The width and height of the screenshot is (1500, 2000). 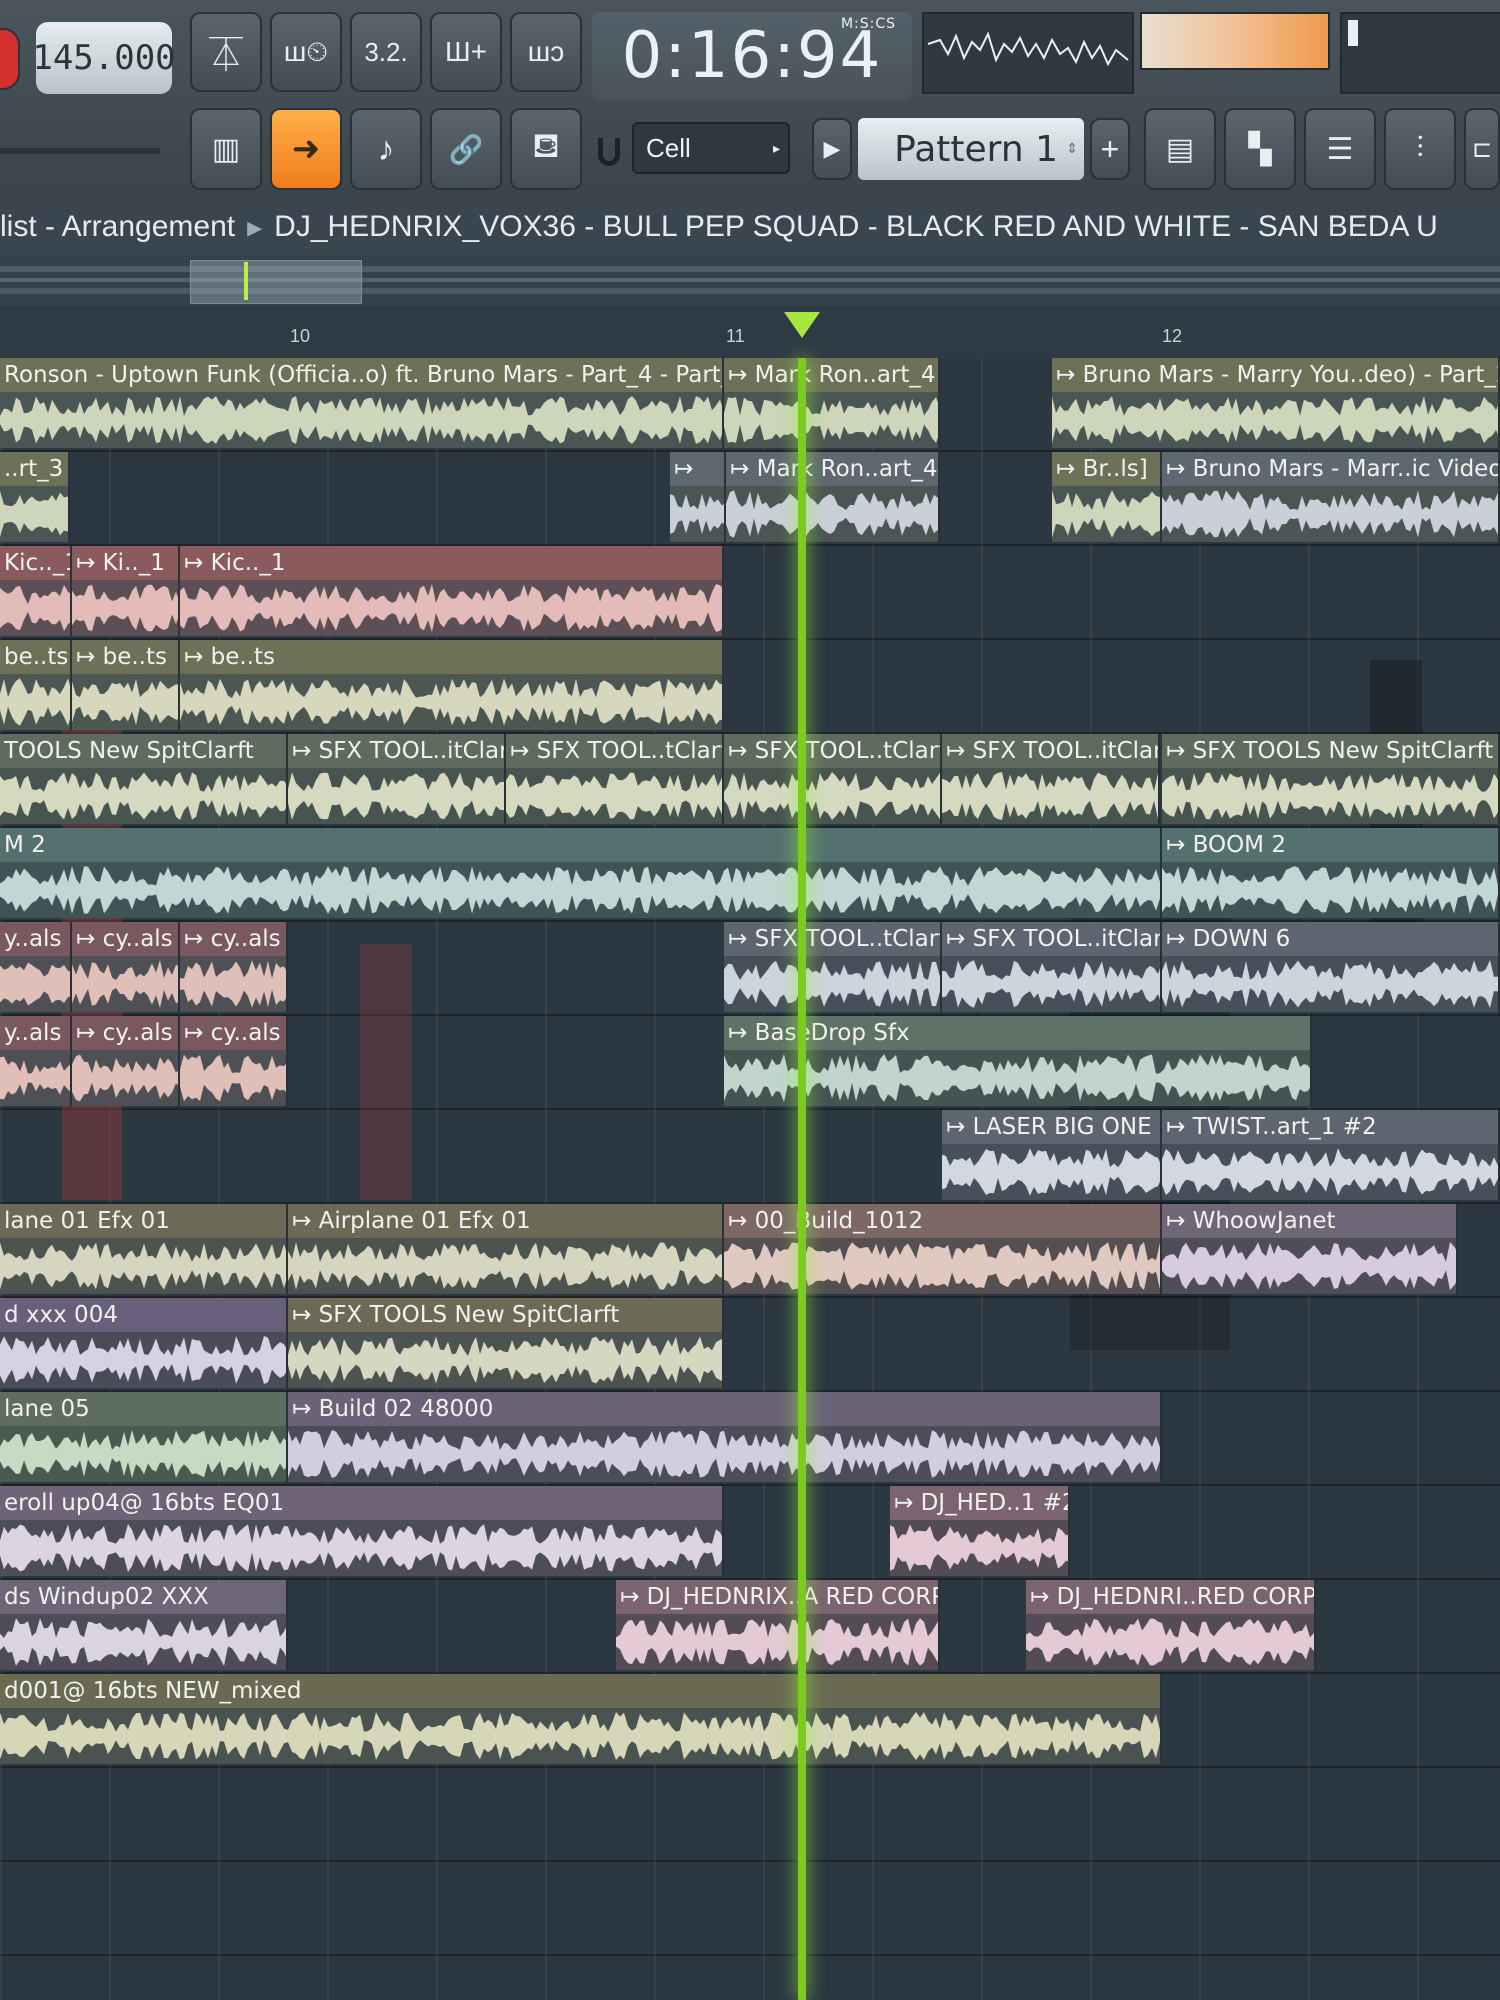 I want to click on playhead-line, so click(x=802, y=1179).